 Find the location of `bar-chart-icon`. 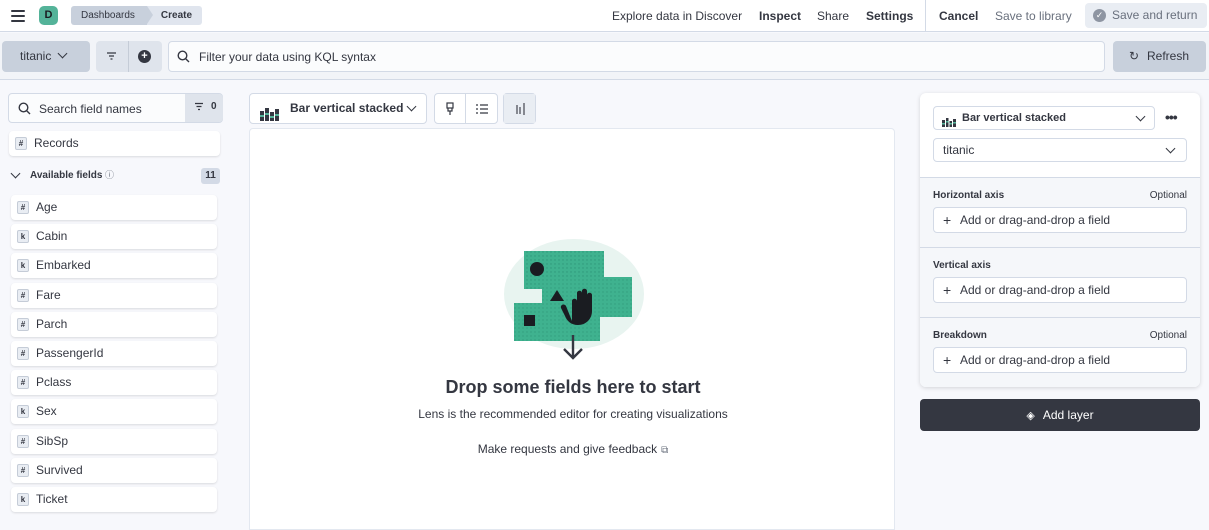

bar-chart-icon is located at coordinates (949, 124).